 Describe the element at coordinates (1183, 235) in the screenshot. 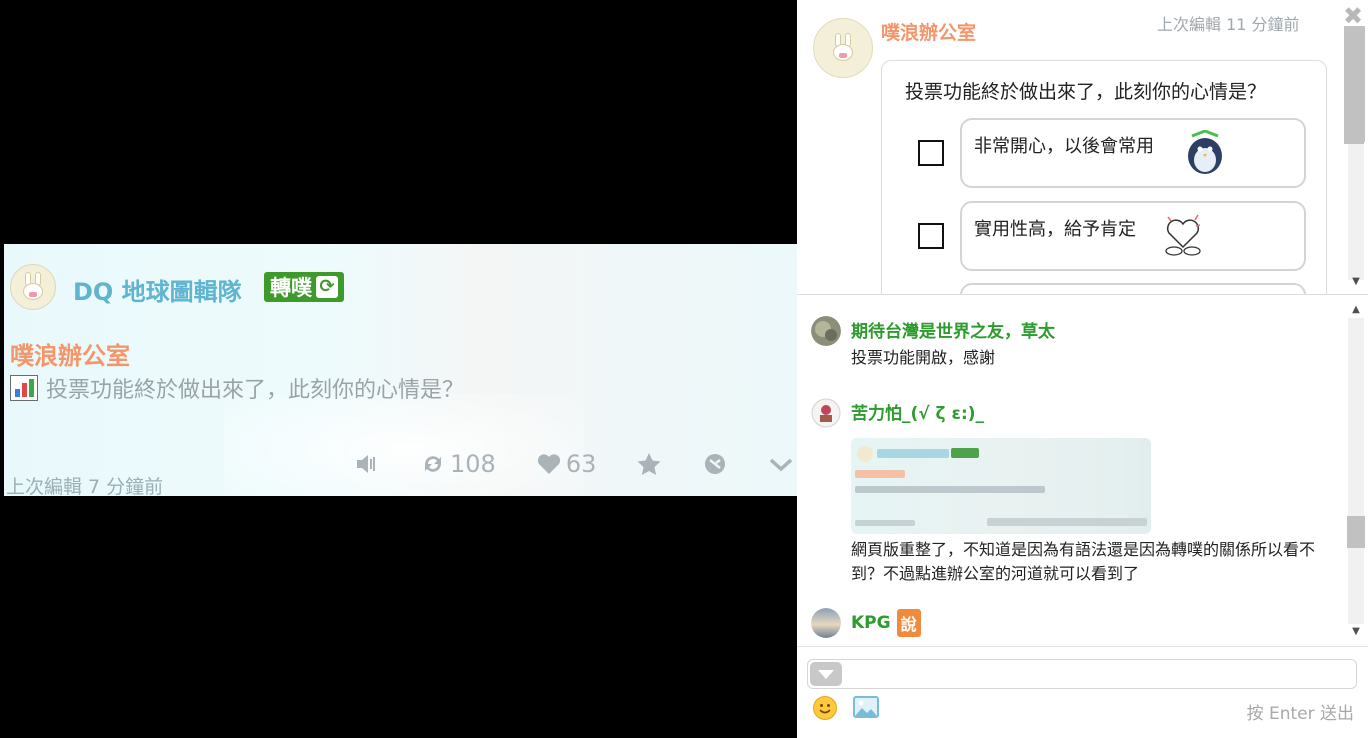

I see `heart-sticker-icon` at that location.